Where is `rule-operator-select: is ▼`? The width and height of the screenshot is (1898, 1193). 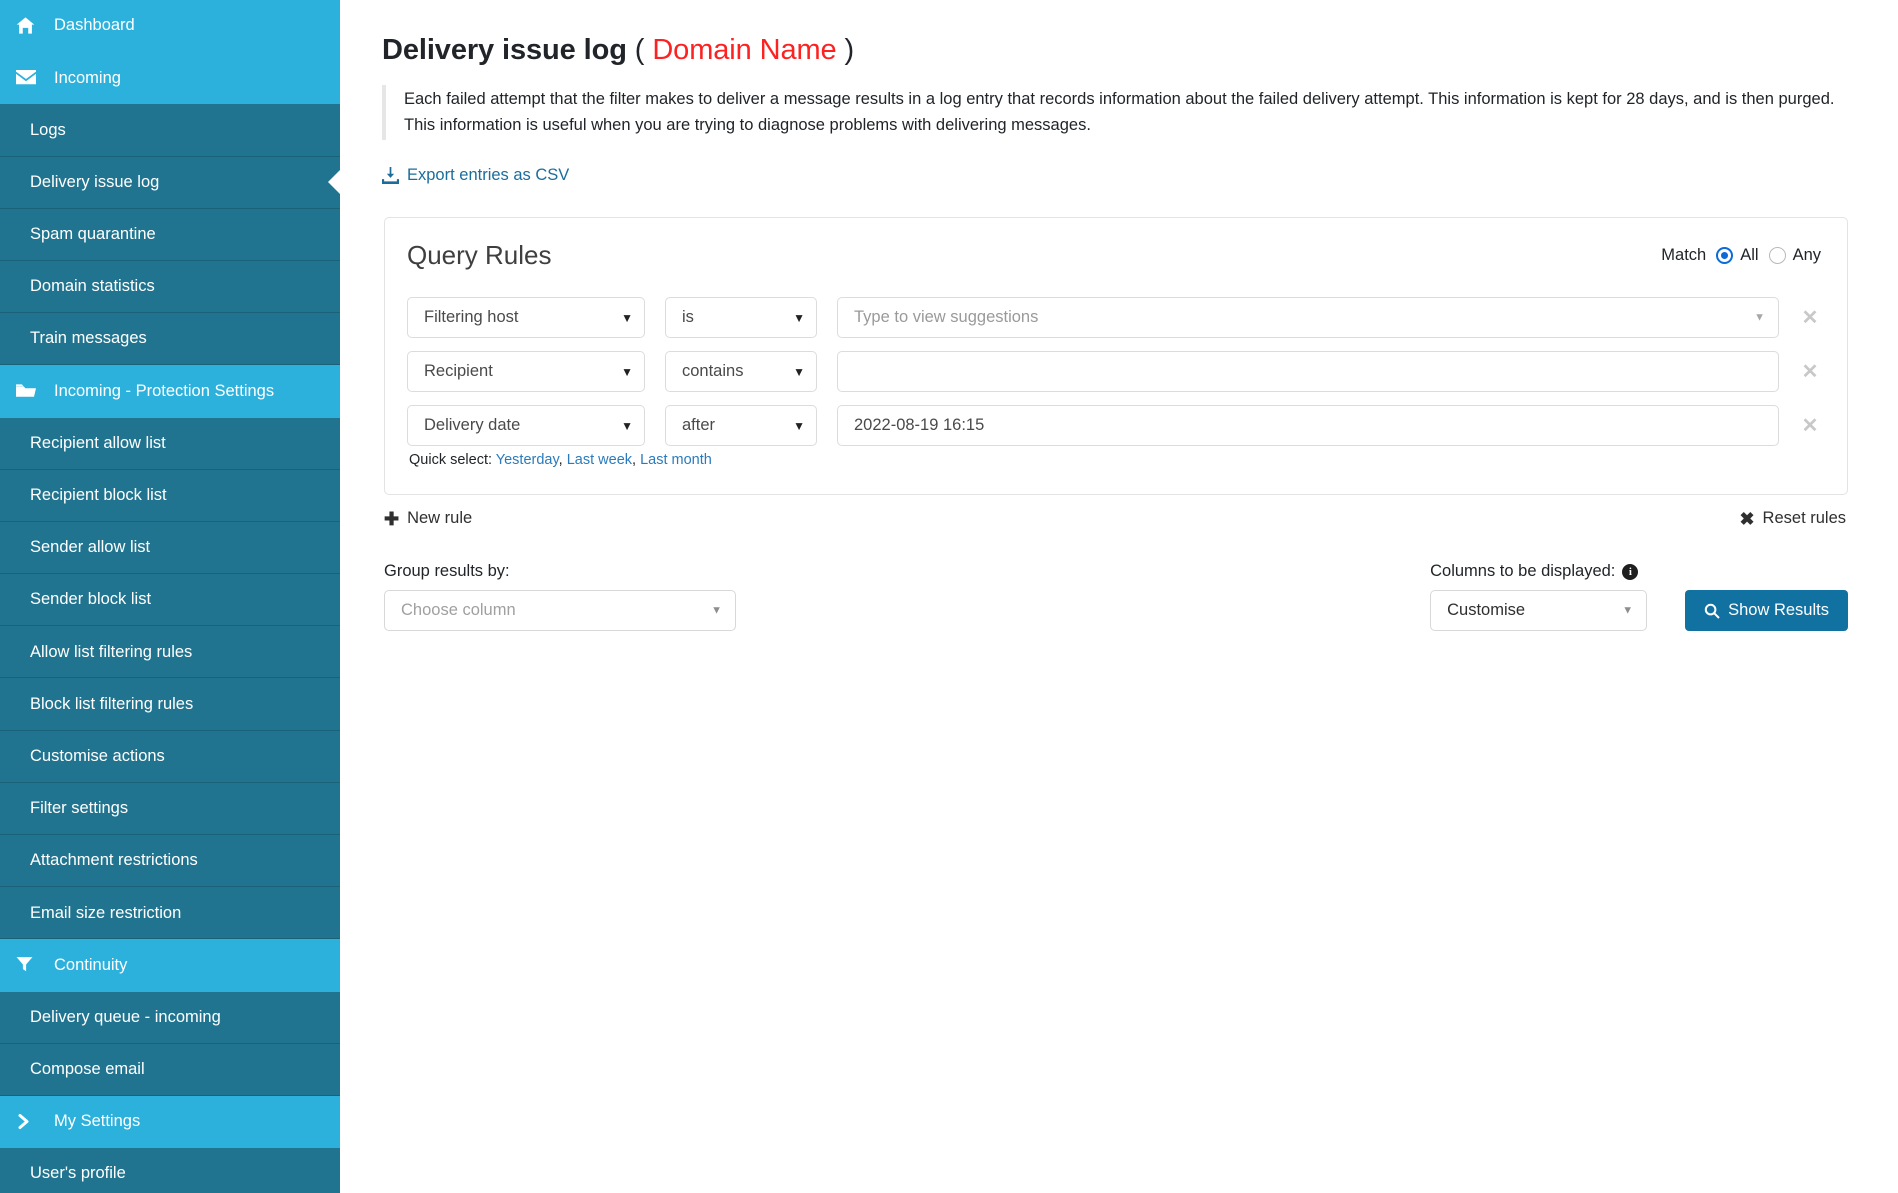 rule-operator-select: is ▼ is located at coordinates (741, 318).